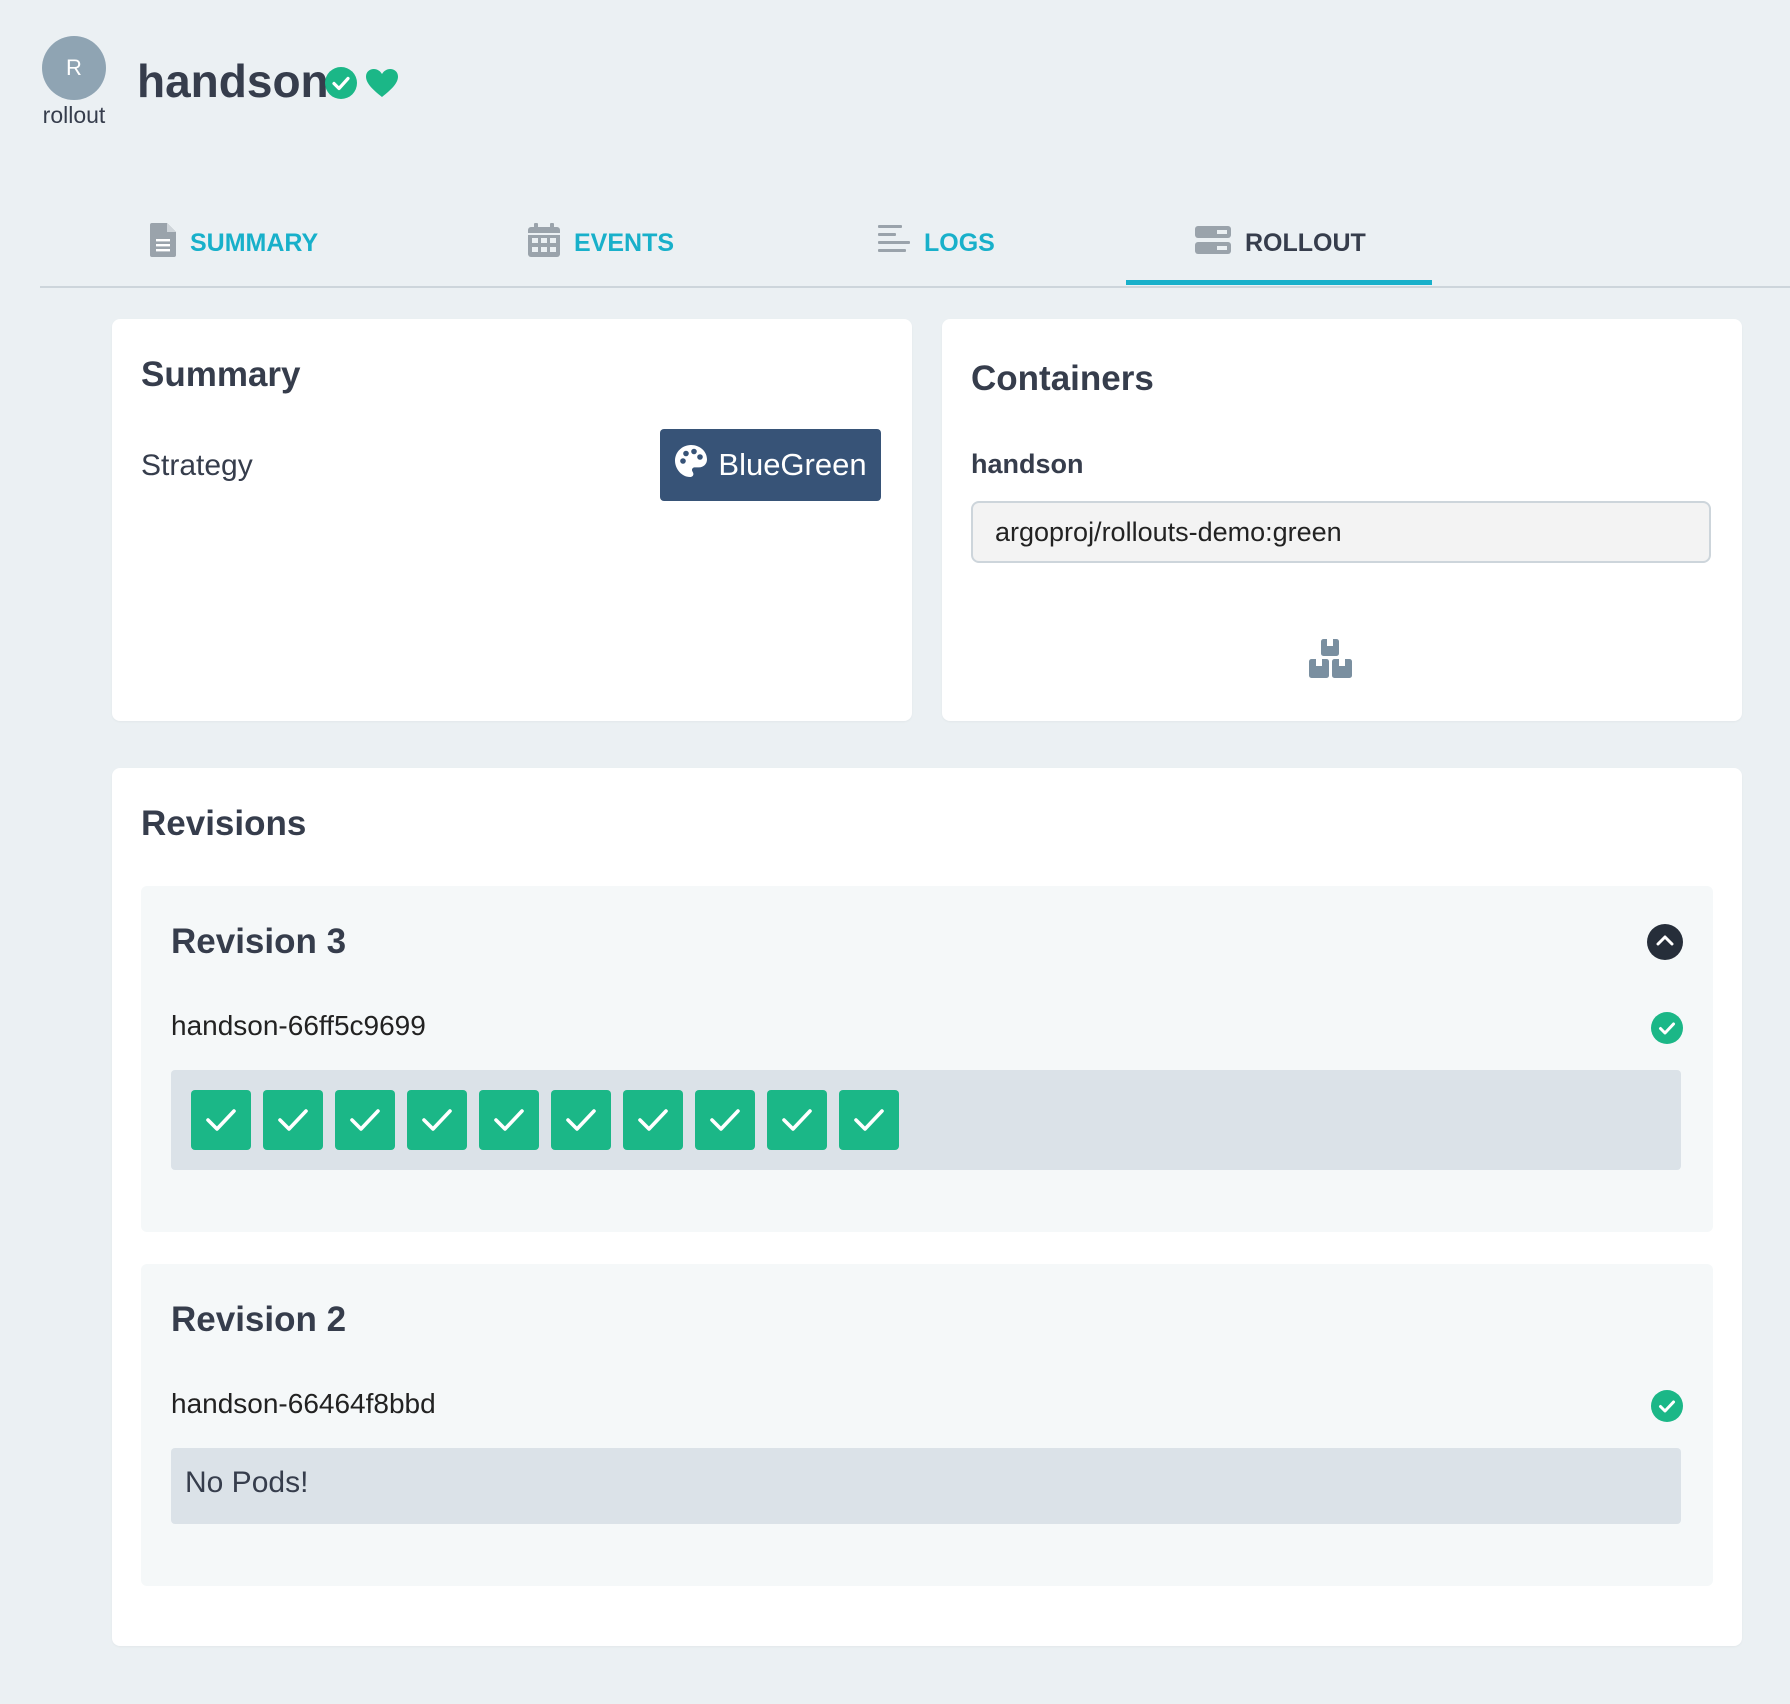 The height and width of the screenshot is (1704, 1790). Describe the element at coordinates (233, 81) in the screenshot. I see `app-name: handson` at that location.